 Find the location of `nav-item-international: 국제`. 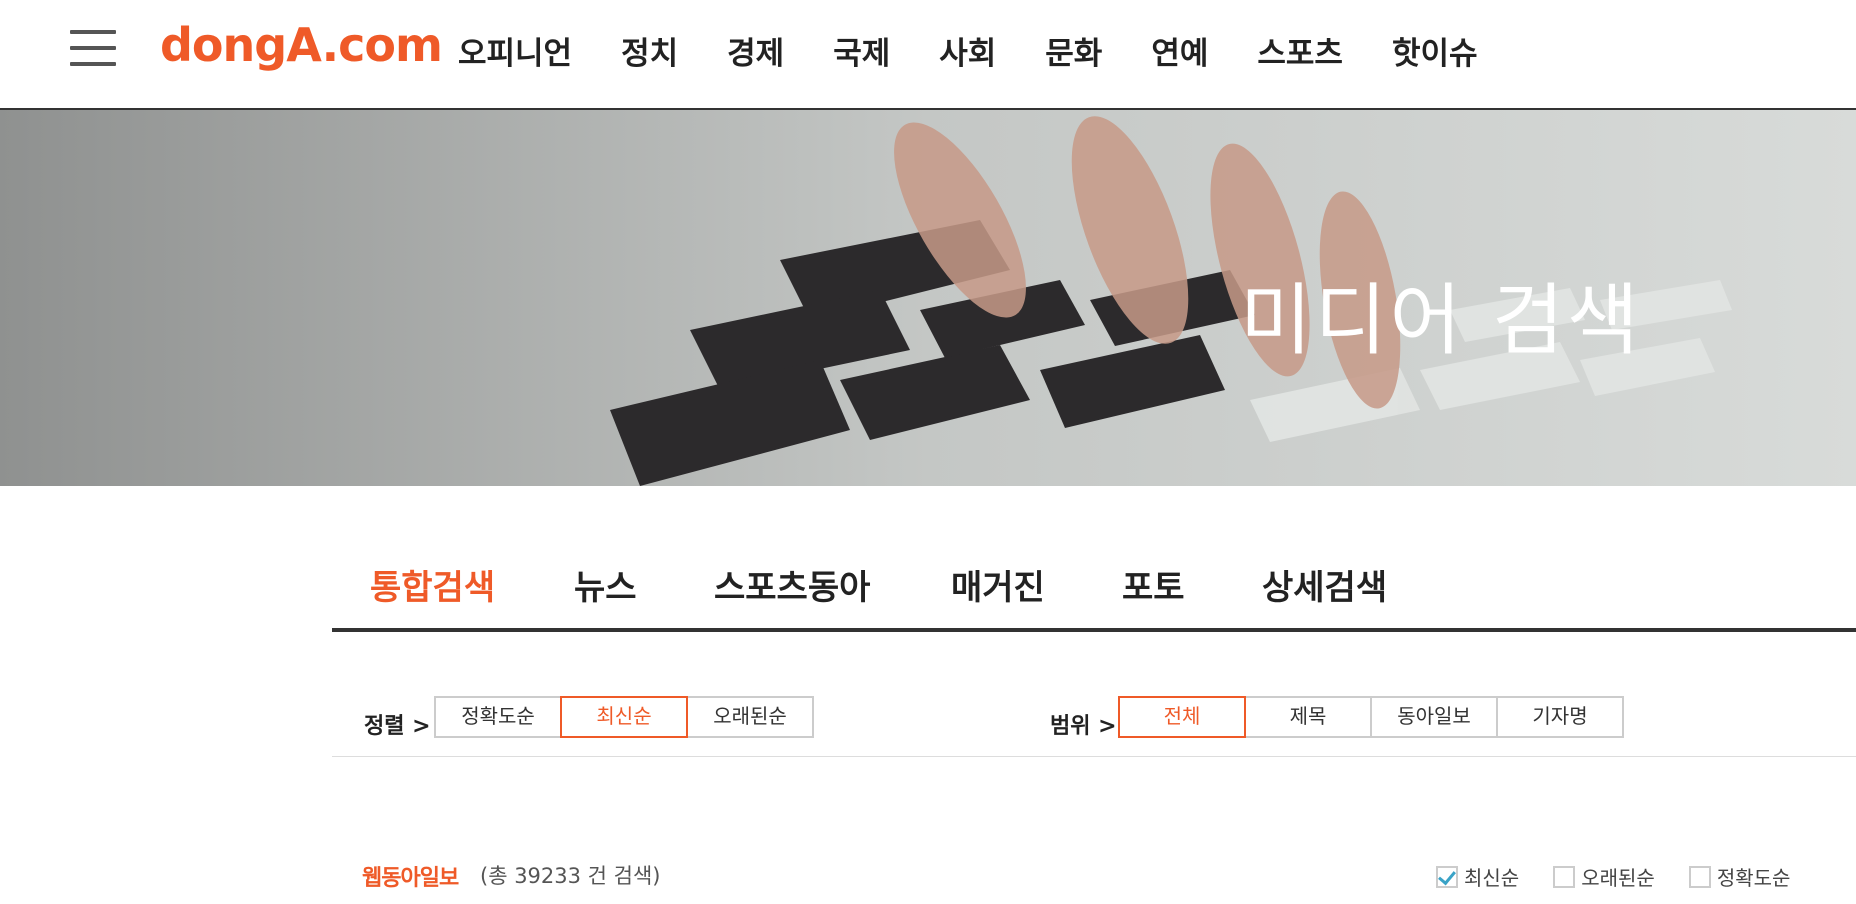

nav-item-international: 국제 is located at coordinates (861, 50).